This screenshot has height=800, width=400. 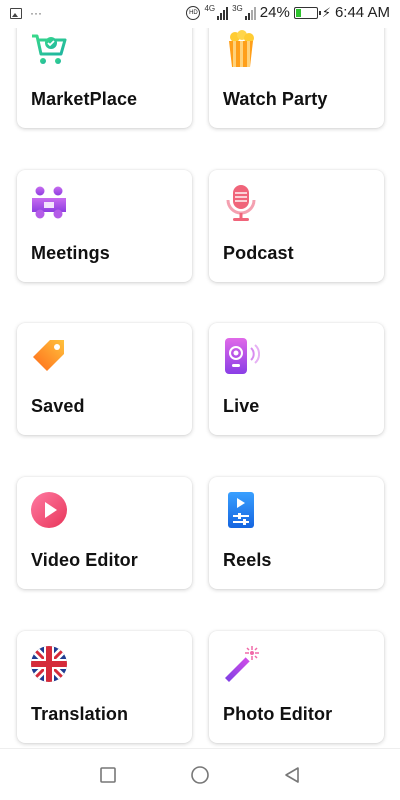 What do you see at coordinates (58, 406) in the screenshot?
I see `card-label: Saved` at bounding box center [58, 406].